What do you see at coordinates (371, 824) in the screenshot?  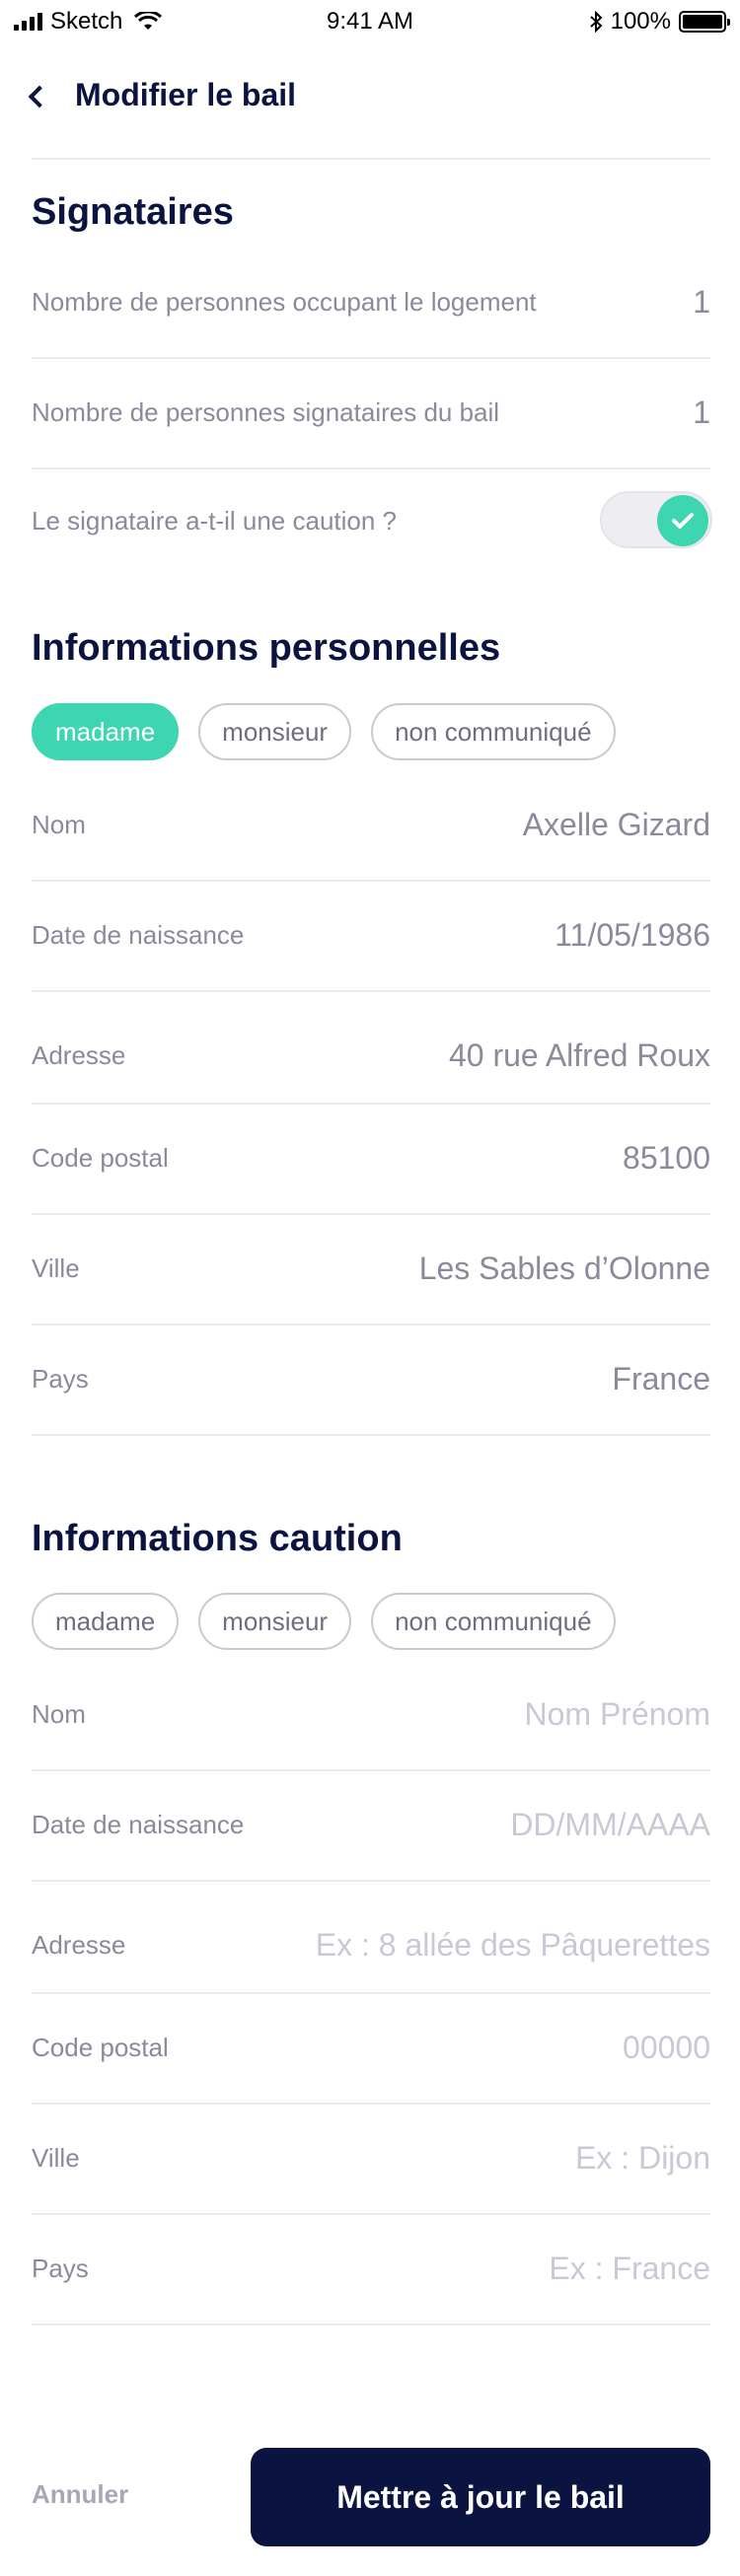 I see `field-nom: Nom Axelle Gizard` at bounding box center [371, 824].